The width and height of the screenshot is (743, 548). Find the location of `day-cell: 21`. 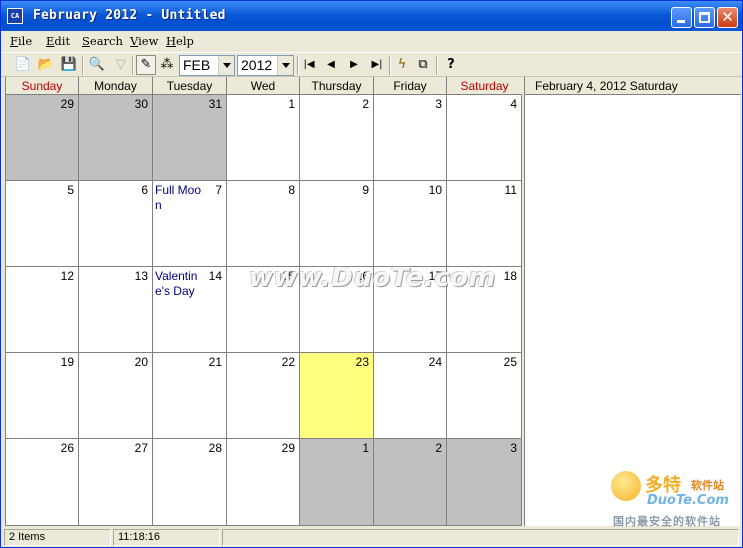

day-cell: 21 is located at coordinates (190, 396).